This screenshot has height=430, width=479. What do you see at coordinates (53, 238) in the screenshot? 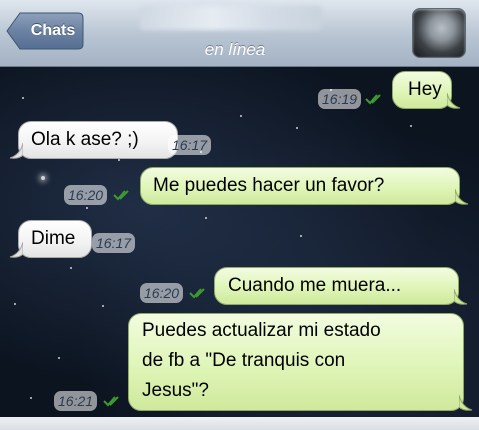
I see `message-text: Dime` at bounding box center [53, 238].